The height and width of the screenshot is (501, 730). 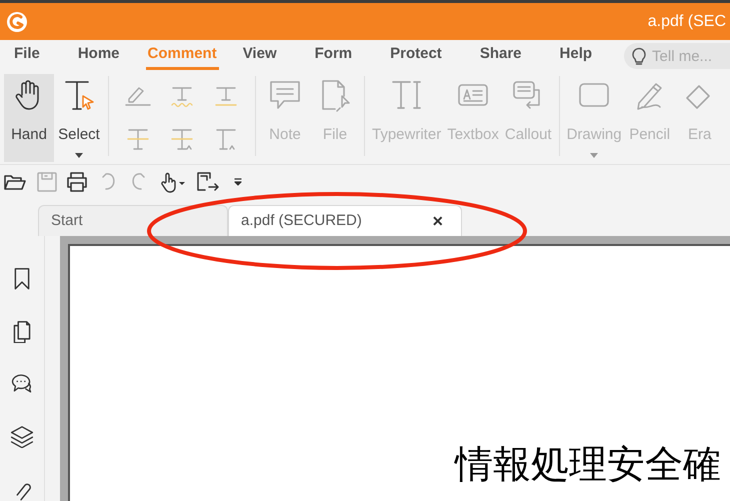 What do you see at coordinates (687, 22) in the screenshot?
I see `window-title: a.pdf (SEC` at bounding box center [687, 22].